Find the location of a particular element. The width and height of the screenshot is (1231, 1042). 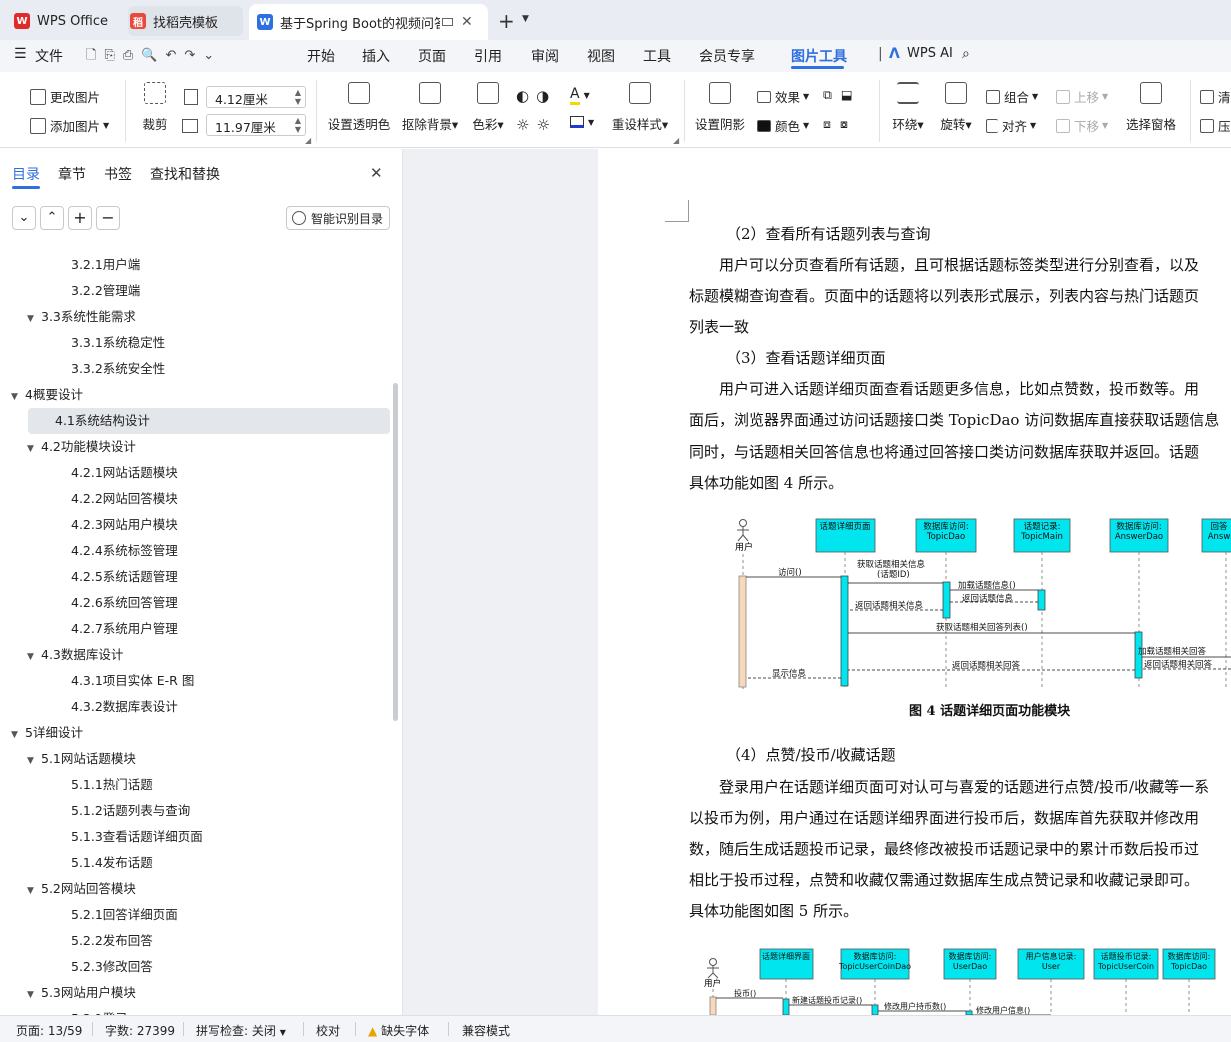

toc-item: 4.2.4系统标签管理 is located at coordinates (124, 551).